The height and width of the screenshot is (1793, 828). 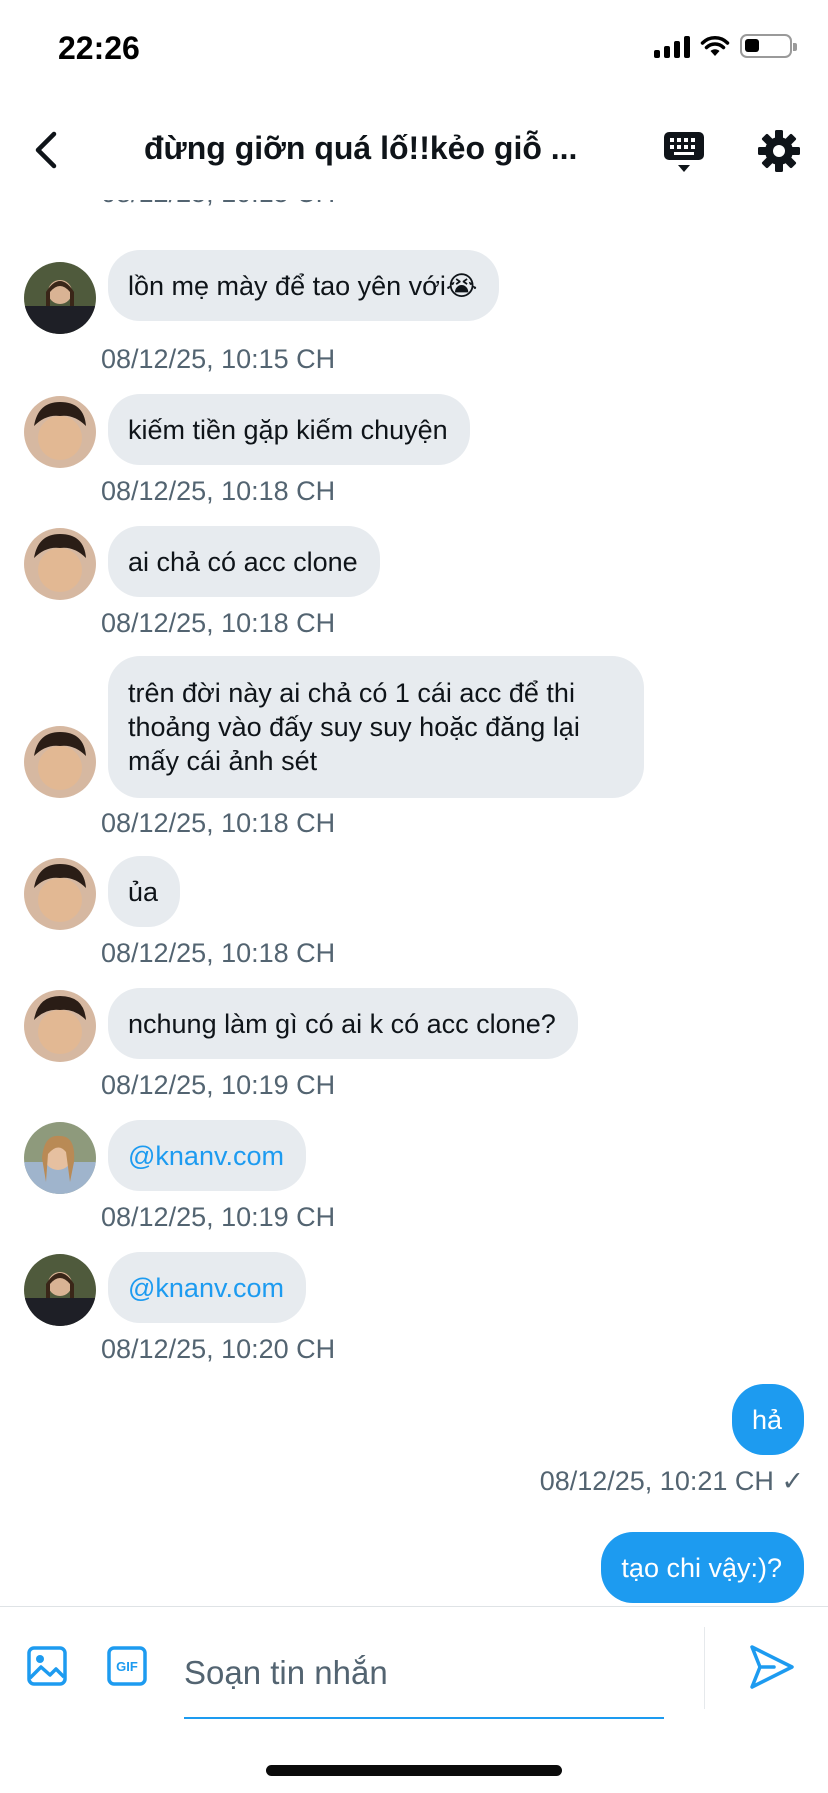 I want to click on back-button, so click(x=48, y=150).